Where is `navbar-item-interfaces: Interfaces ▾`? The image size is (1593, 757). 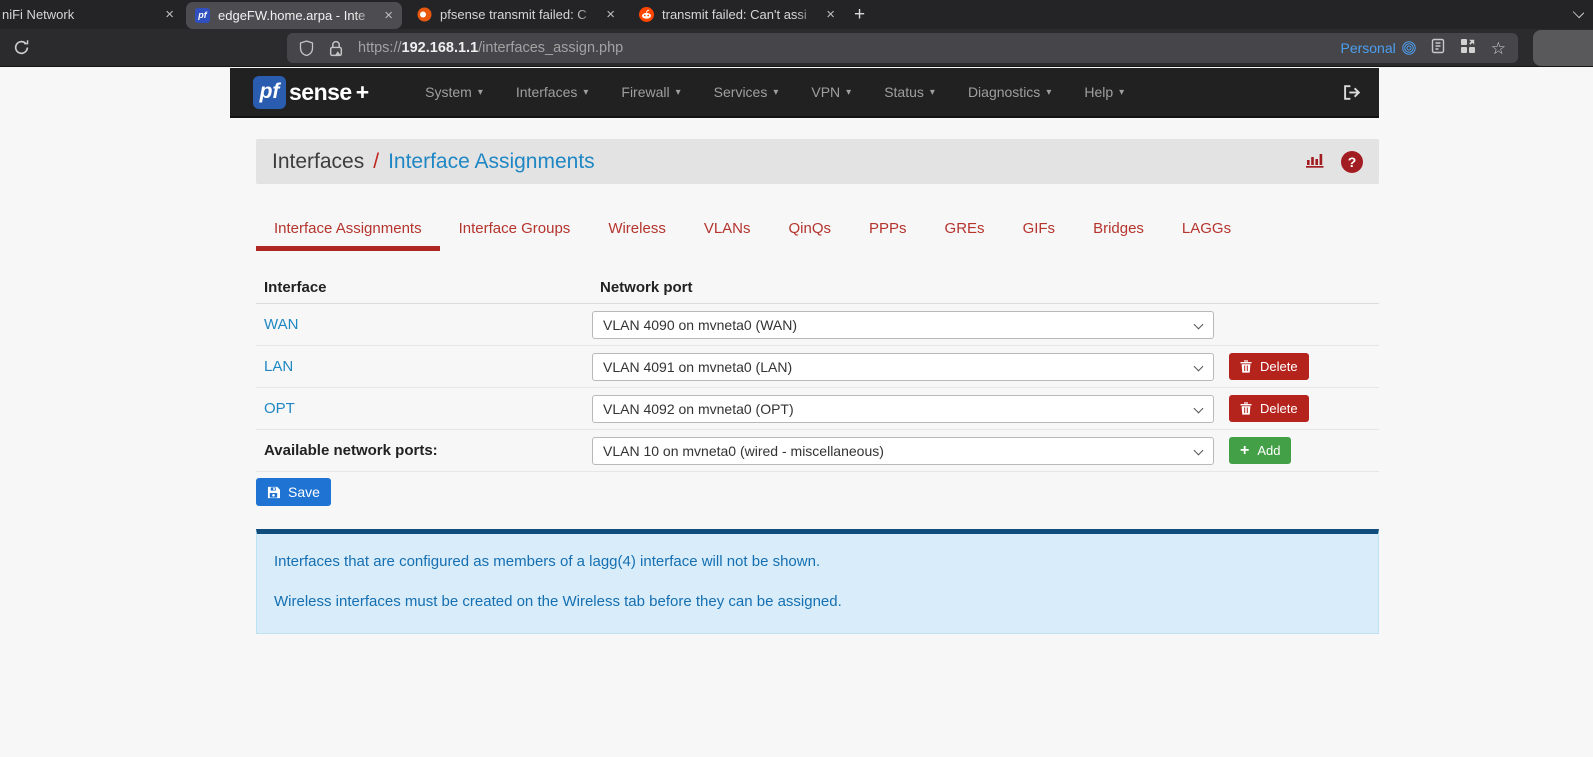
navbar-item-interfaces: Interfaces ▾ is located at coordinates (552, 92).